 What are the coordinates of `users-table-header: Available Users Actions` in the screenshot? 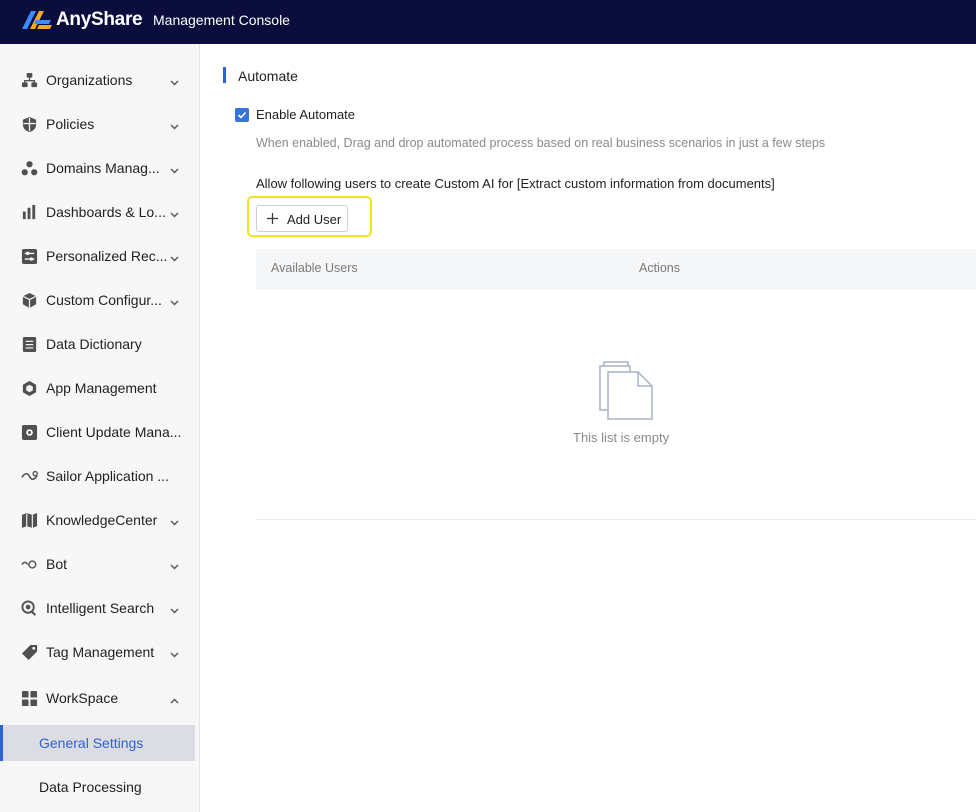 It's located at (616, 269).